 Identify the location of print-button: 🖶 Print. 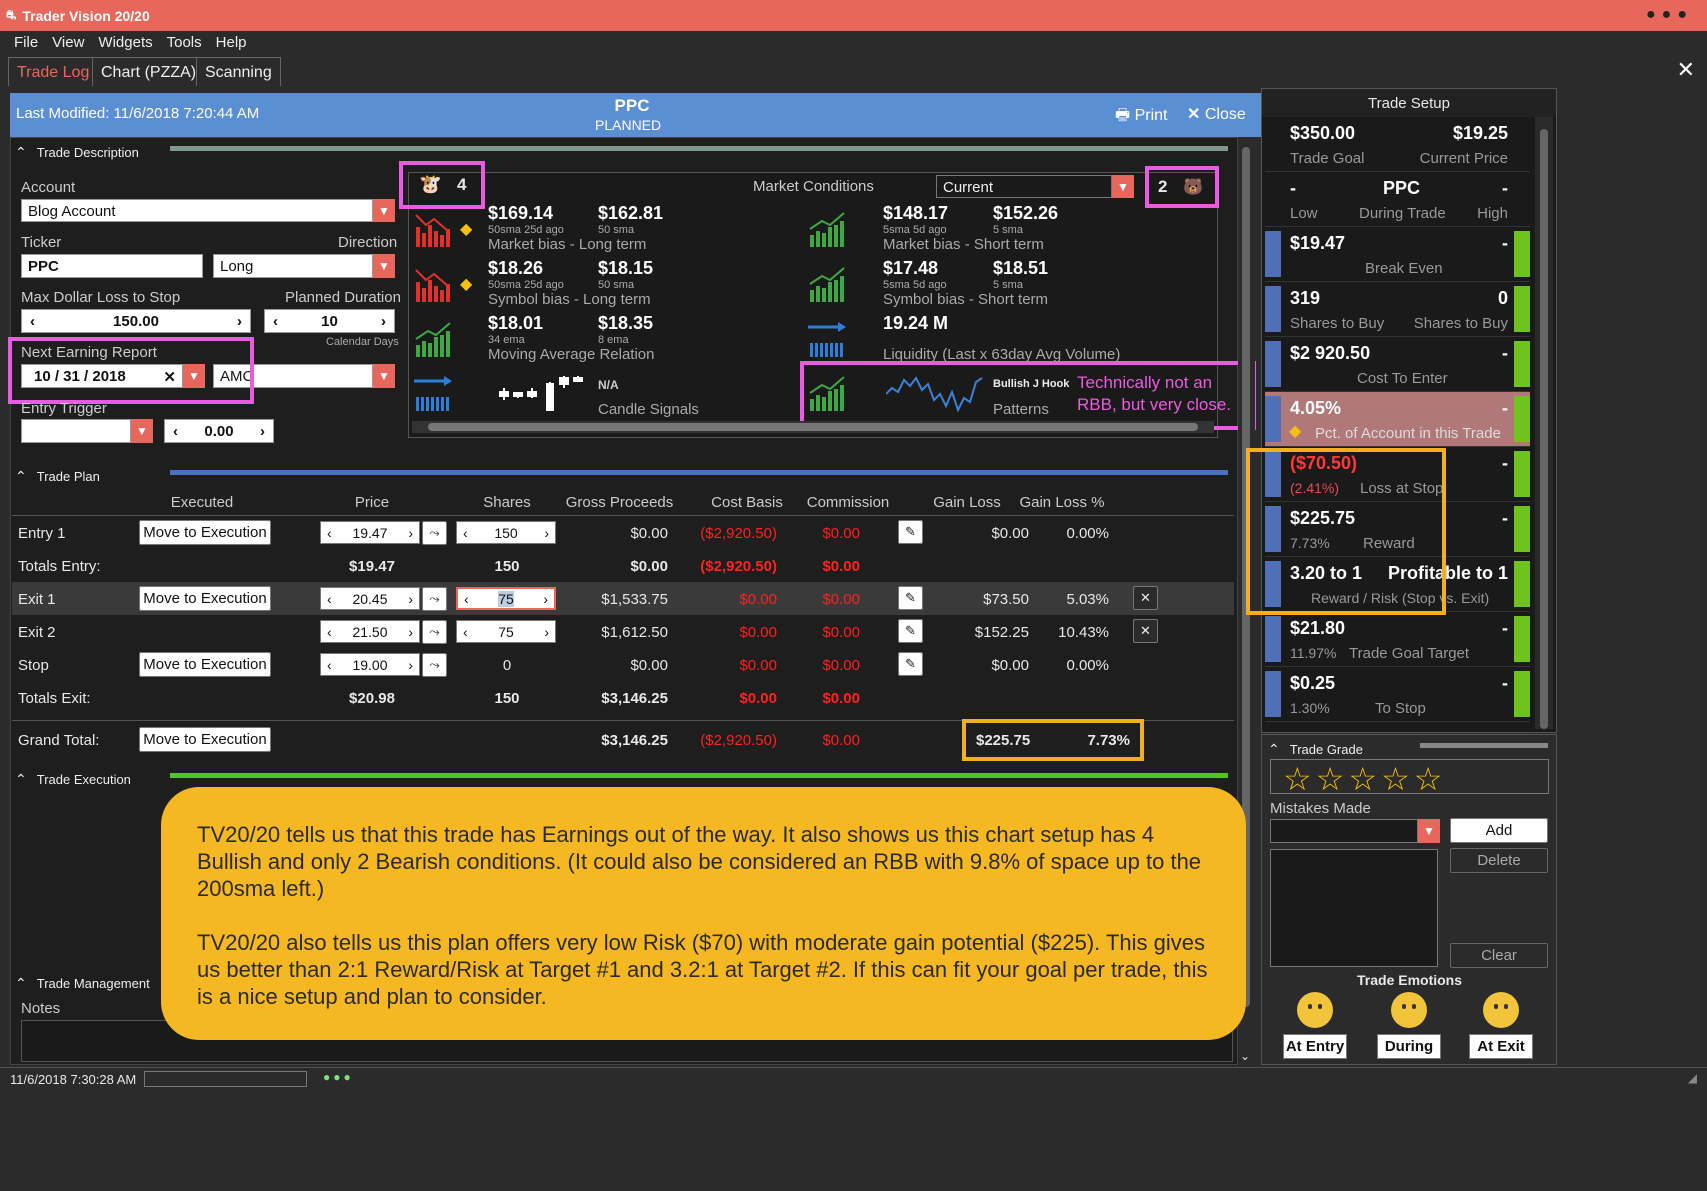
(1141, 117).